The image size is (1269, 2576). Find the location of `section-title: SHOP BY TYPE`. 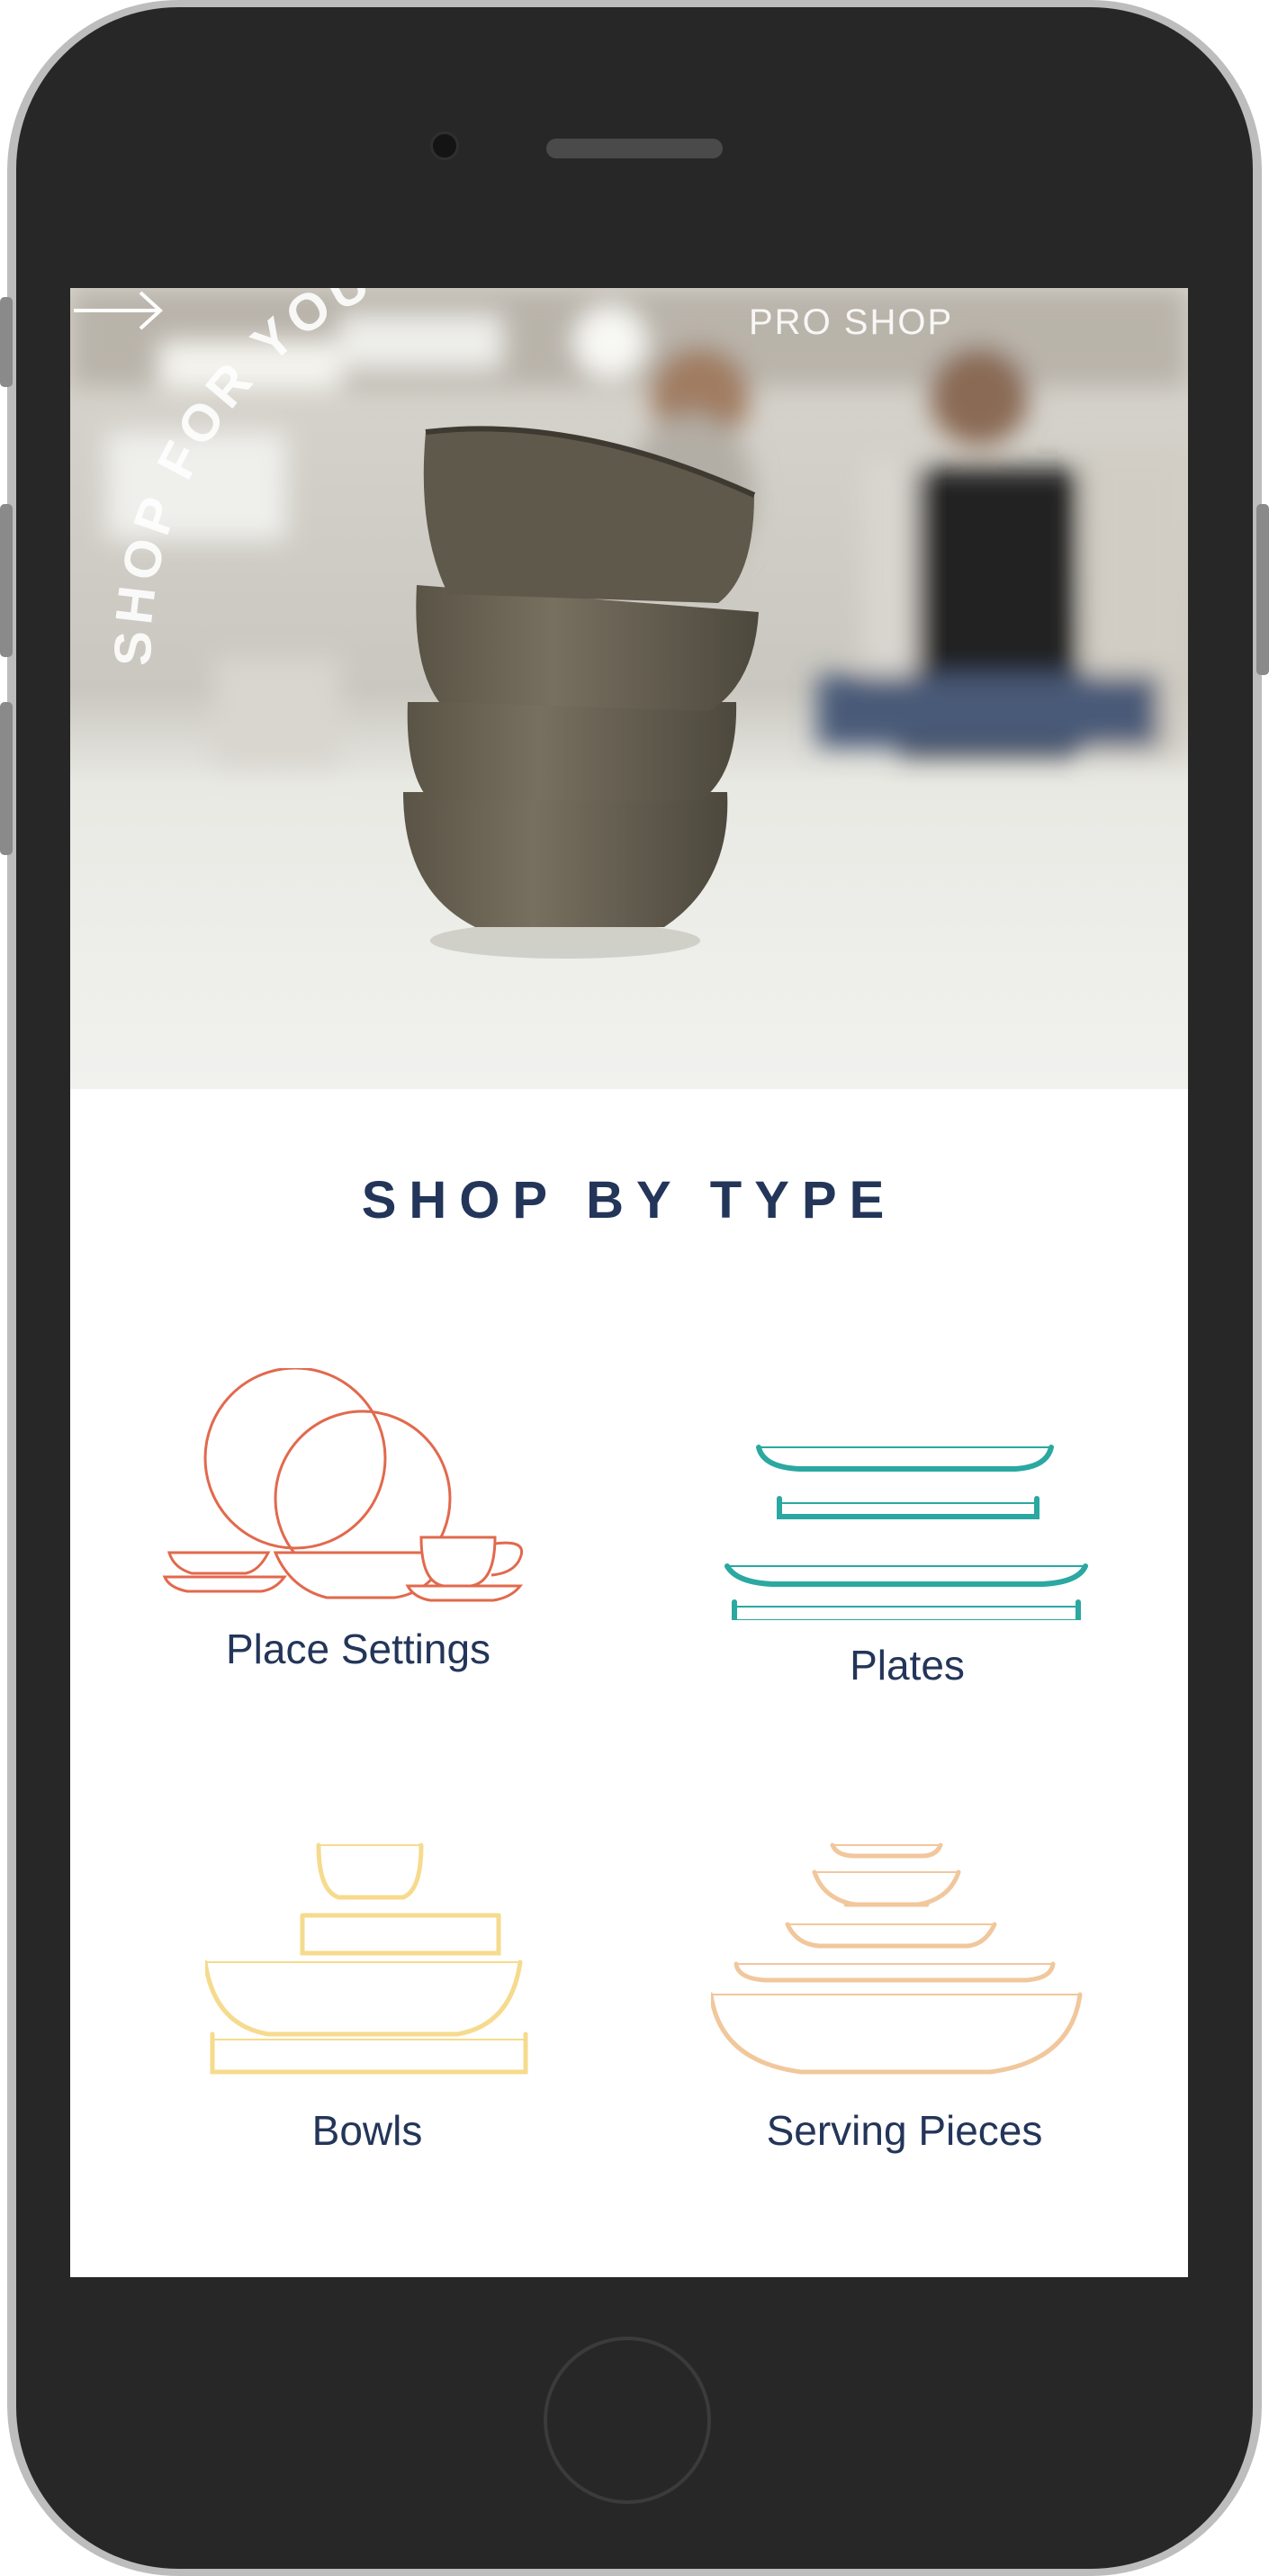

section-title: SHOP BY TYPE is located at coordinates (629, 1200).